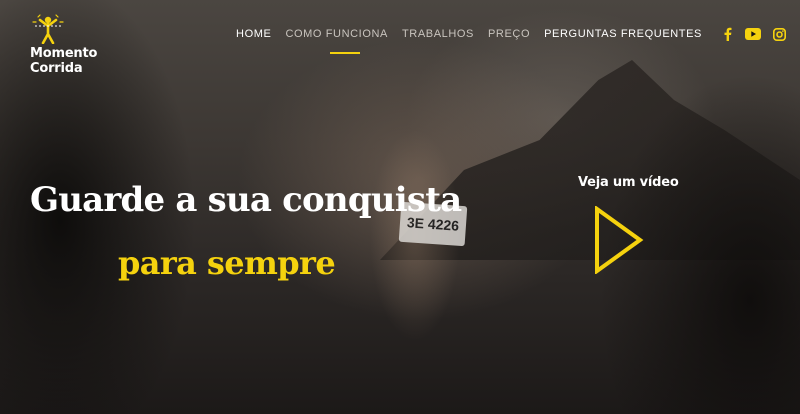 The height and width of the screenshot is (414, 800). I want to click on nav-item-home: HOME, so click(253, 34).